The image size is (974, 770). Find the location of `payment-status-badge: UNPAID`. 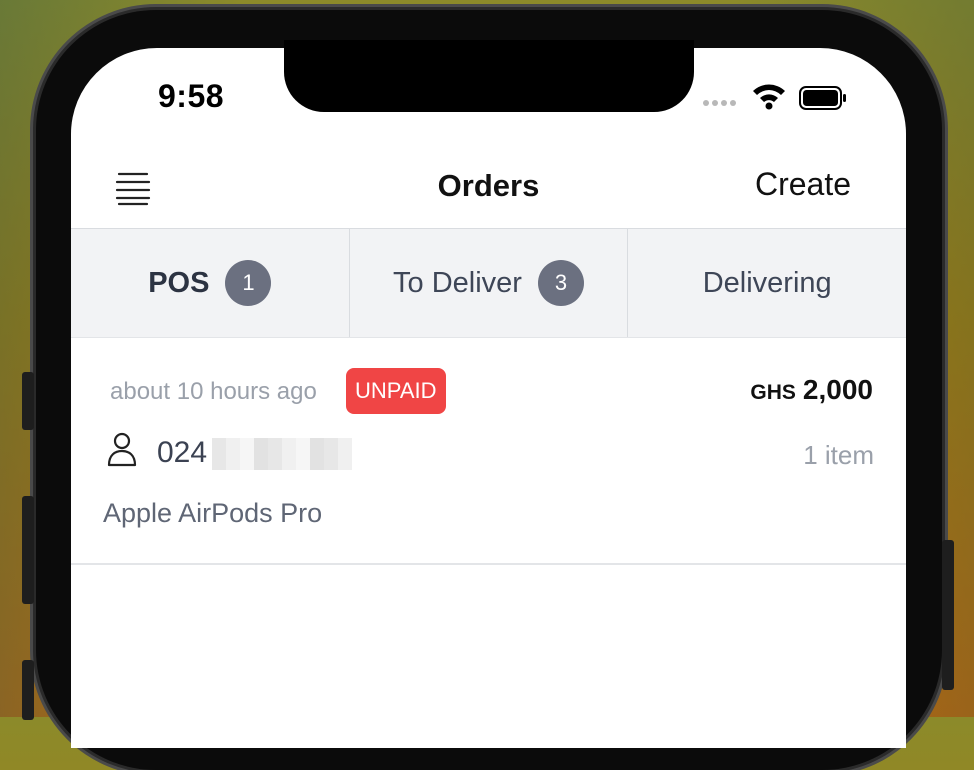

payment-status-badge: UNPAID is located at coordinates (396, 391).